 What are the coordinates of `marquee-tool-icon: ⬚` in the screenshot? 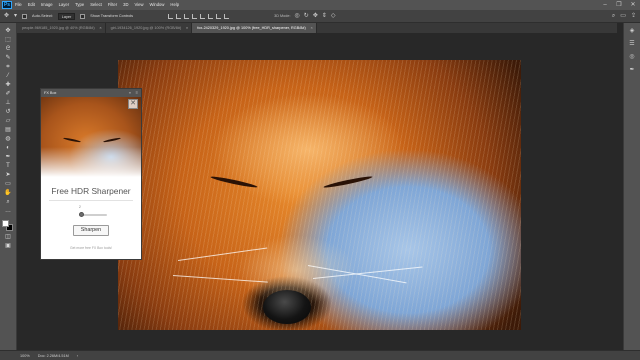 It's located at (8, 40).